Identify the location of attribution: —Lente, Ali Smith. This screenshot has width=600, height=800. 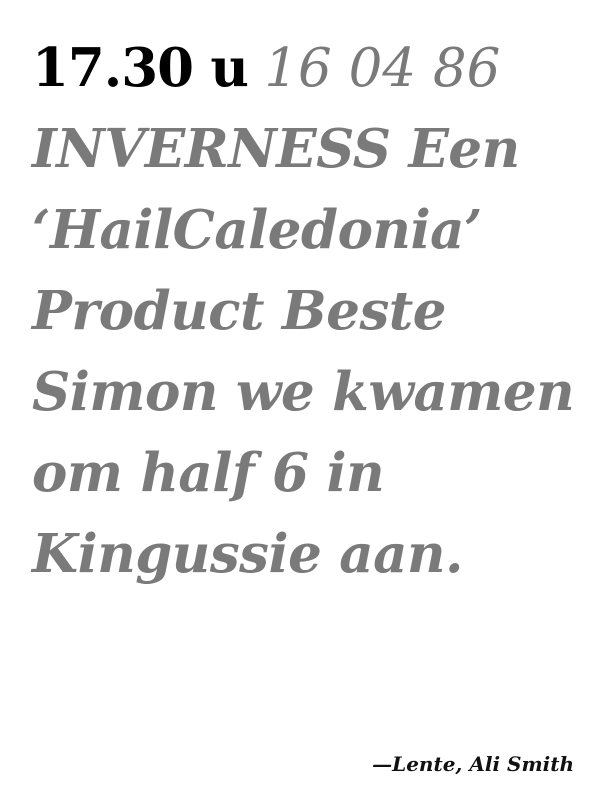
(473, 764).